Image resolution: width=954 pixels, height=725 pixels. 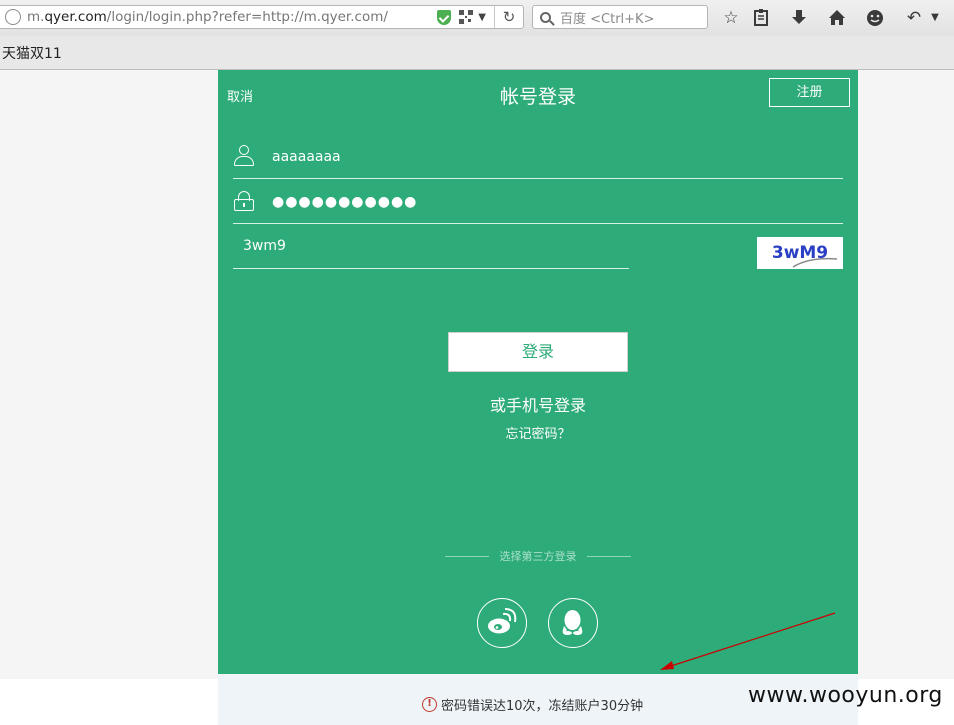 I want to click on weibo-login-button, so click(x=502, y=623).